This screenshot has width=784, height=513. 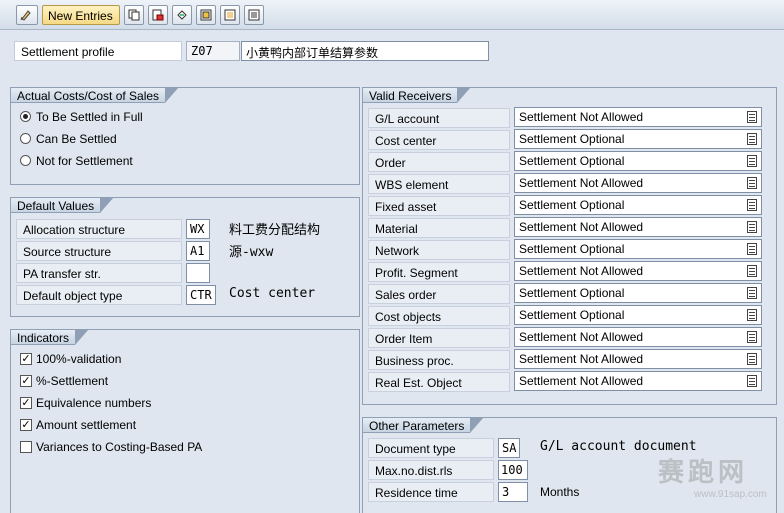 I want to click on display-change-icon, so click(x=25, y=15).